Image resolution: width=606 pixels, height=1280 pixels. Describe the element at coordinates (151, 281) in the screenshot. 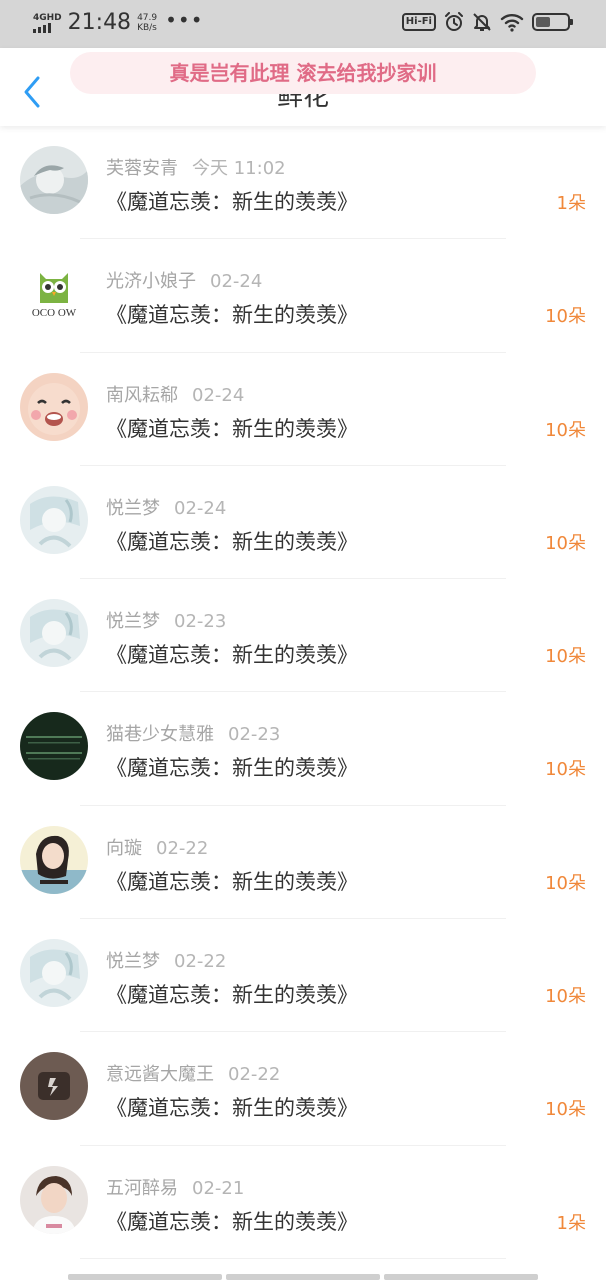

I see `sender-name: 光济小娘子` at that location.